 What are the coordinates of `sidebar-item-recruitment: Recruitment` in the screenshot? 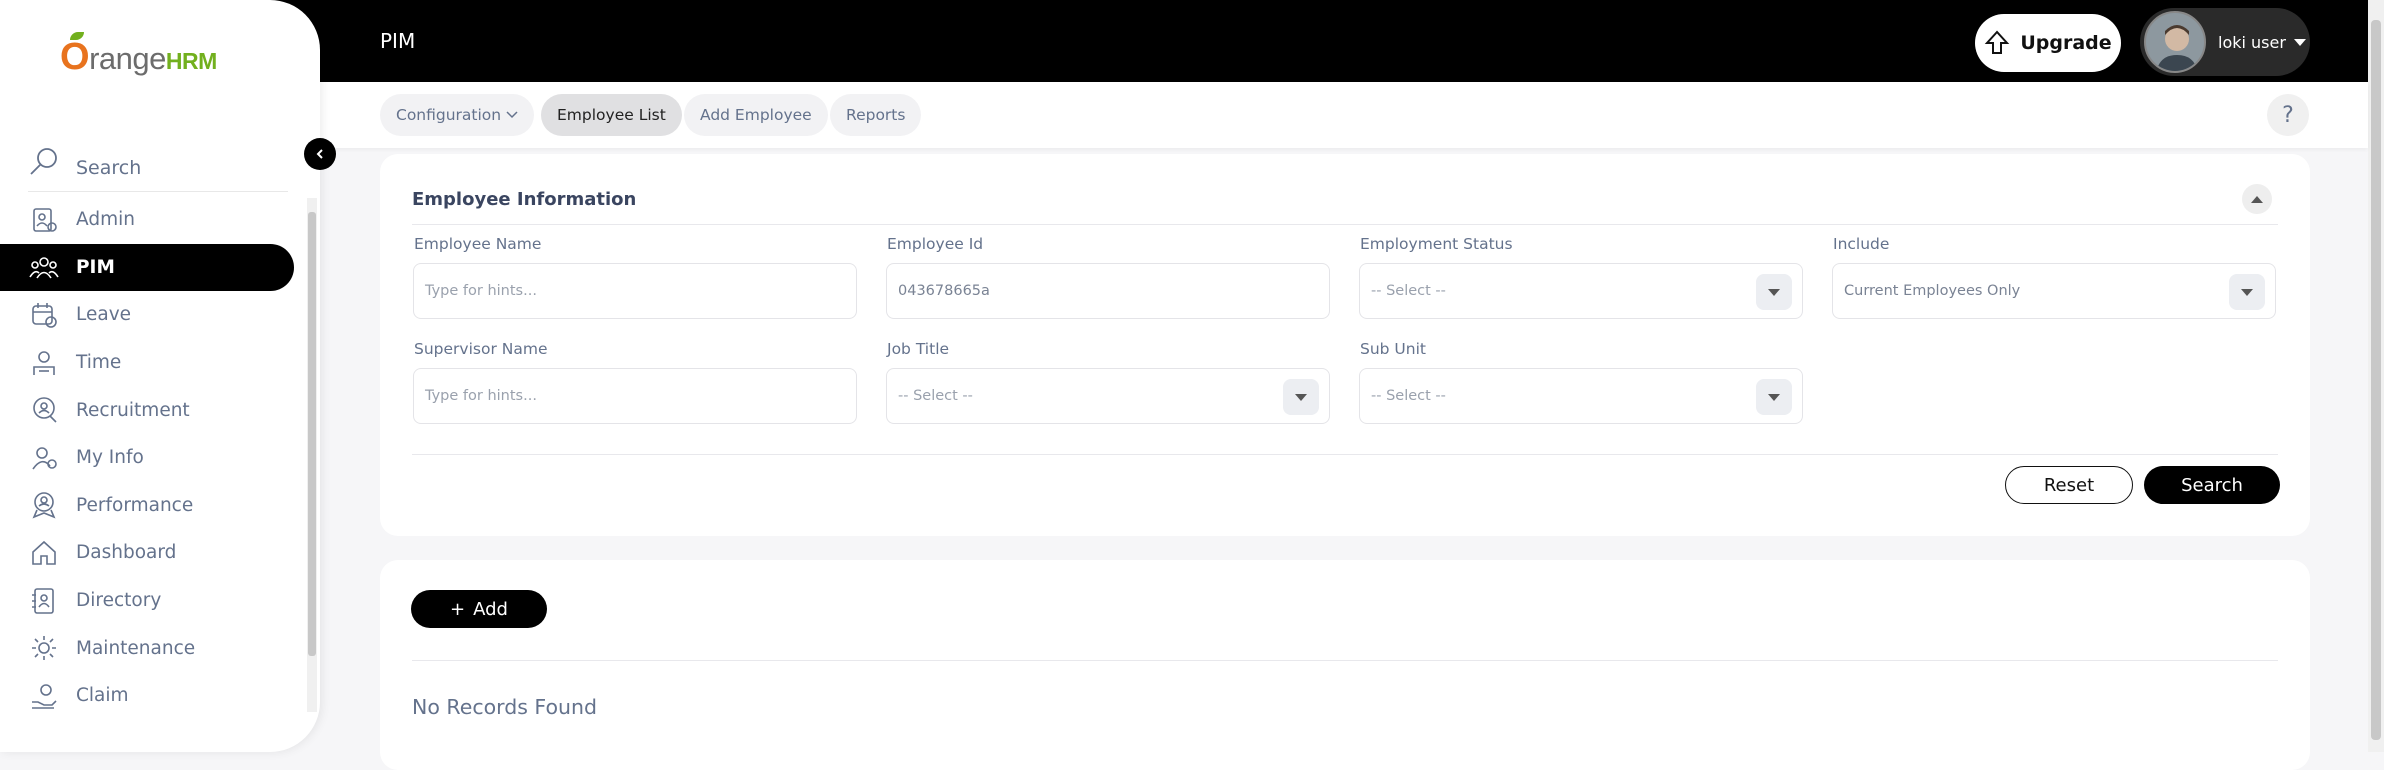 It's located at (147, 410).